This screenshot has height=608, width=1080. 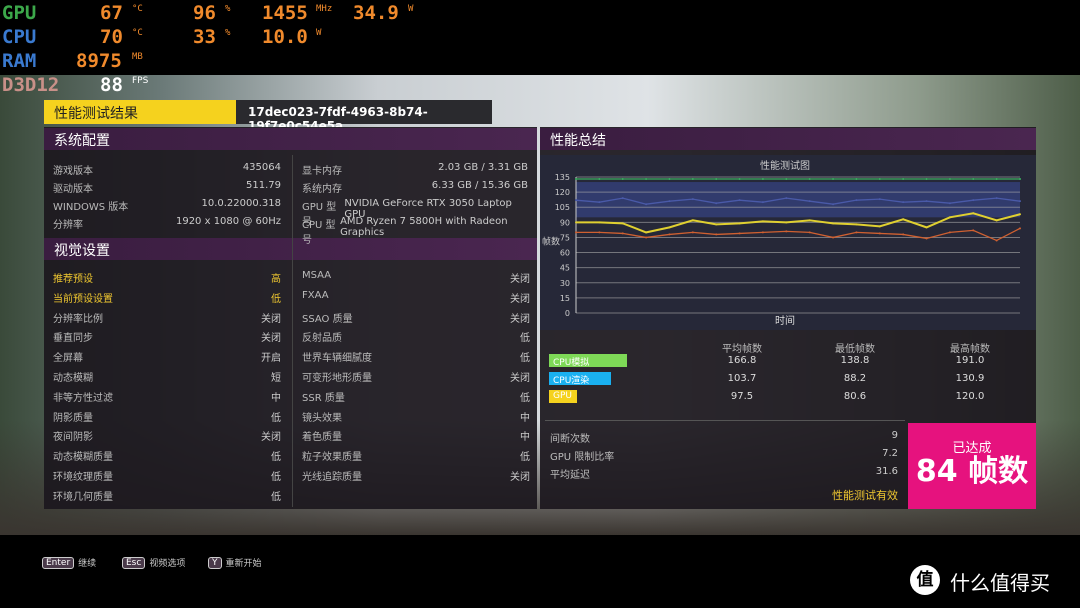 What do you see at coordinates (565, 298) in the screenshot?
I see `y-tick-label: 15` at bounding box center [565, 298].